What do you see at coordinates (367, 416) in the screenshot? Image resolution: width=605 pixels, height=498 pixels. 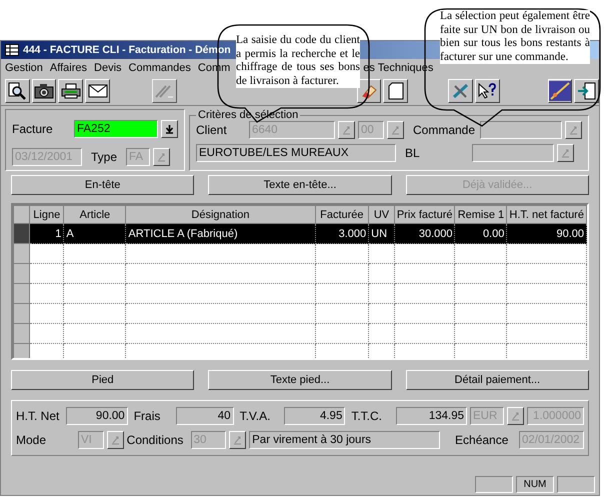 I see `total-label: T.T.C.` at bounding box center [367, 416].